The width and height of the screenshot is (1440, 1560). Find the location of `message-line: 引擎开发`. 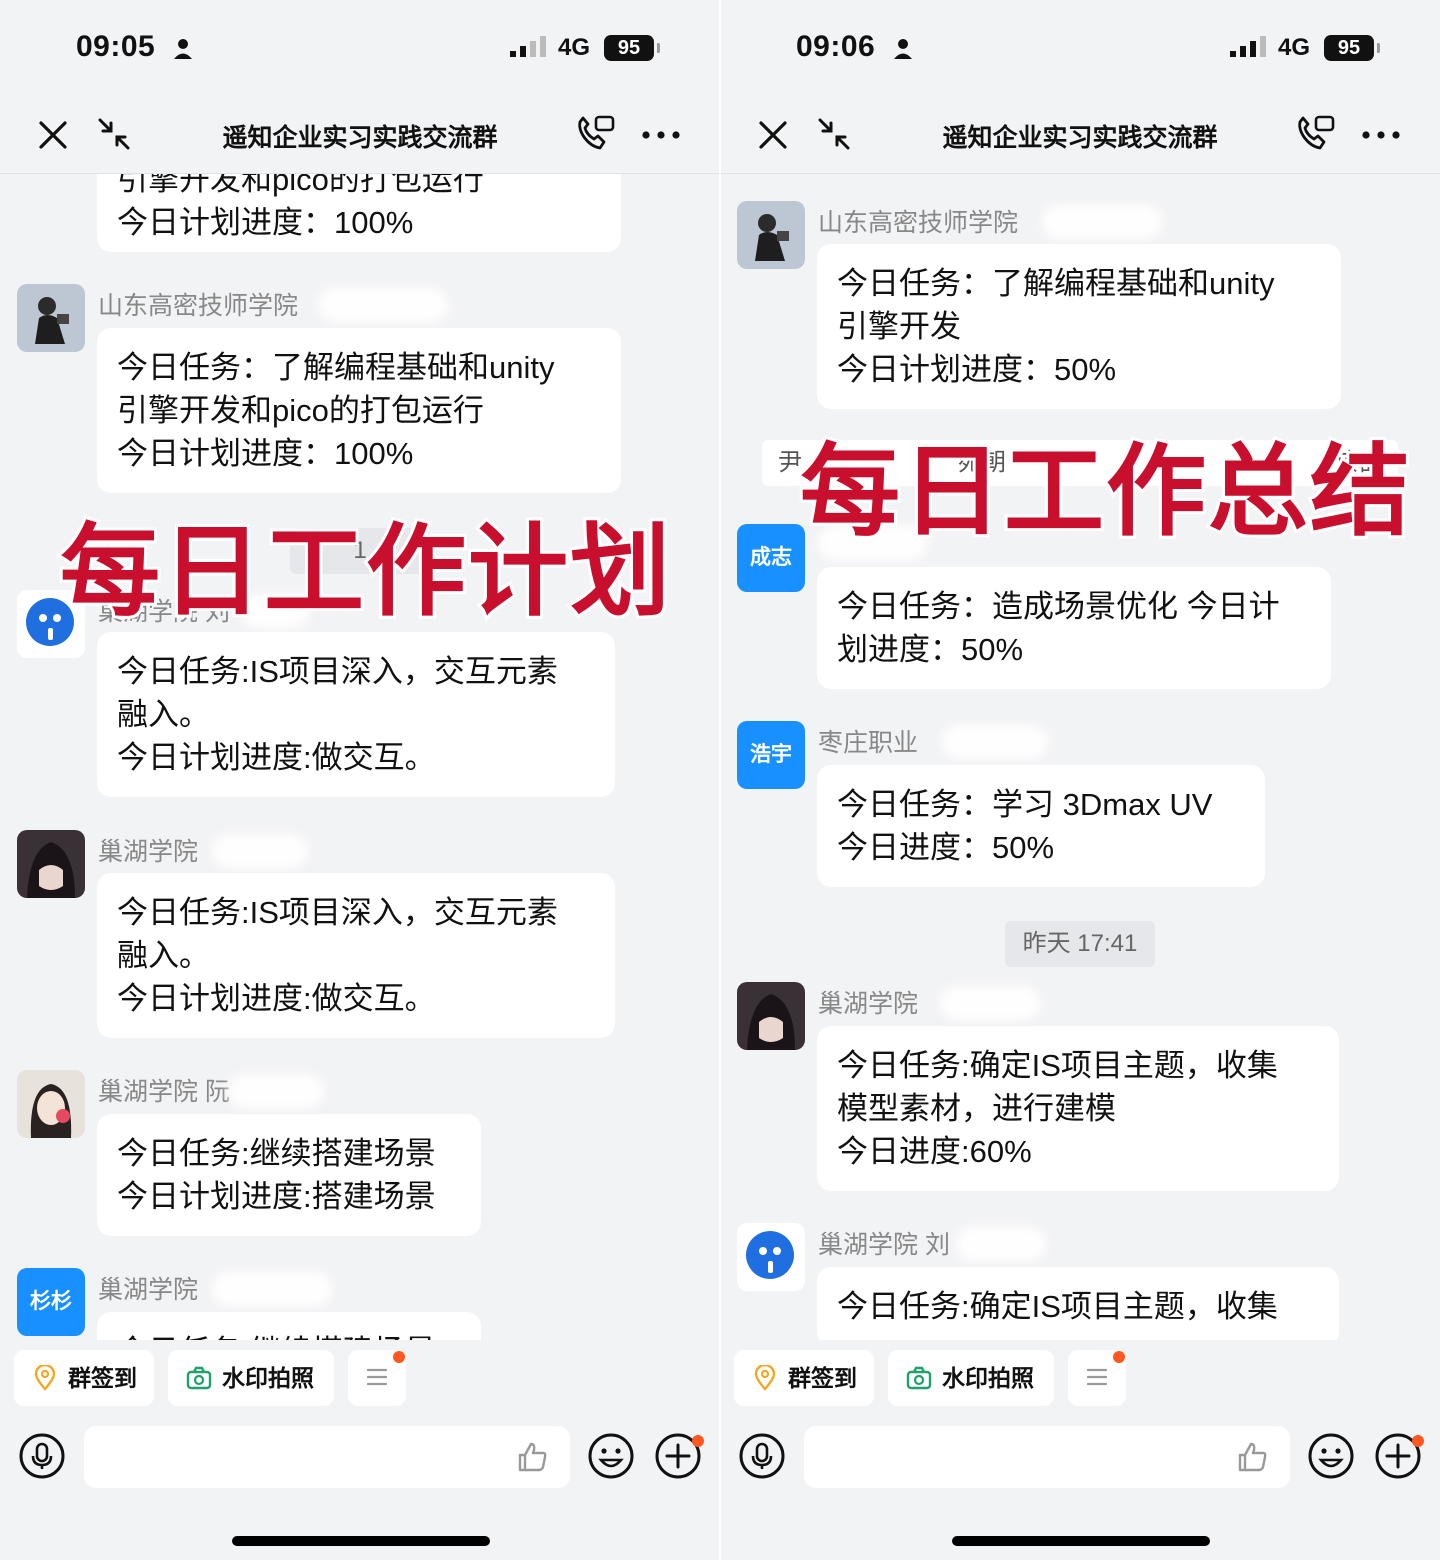

message-line: 引擎开发 is located at coordinates (899, 326).